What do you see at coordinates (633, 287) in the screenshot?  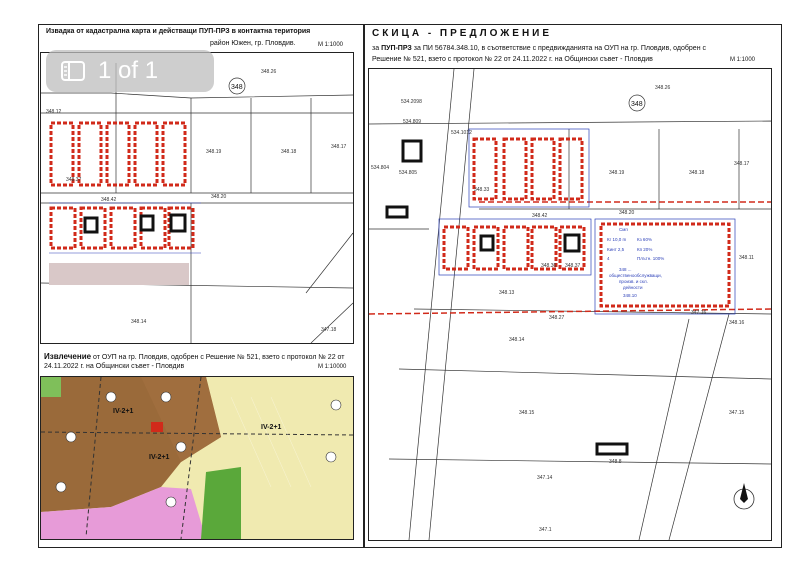 I see `lot-purpose-note: дейности` at bounding box center [633, 287].